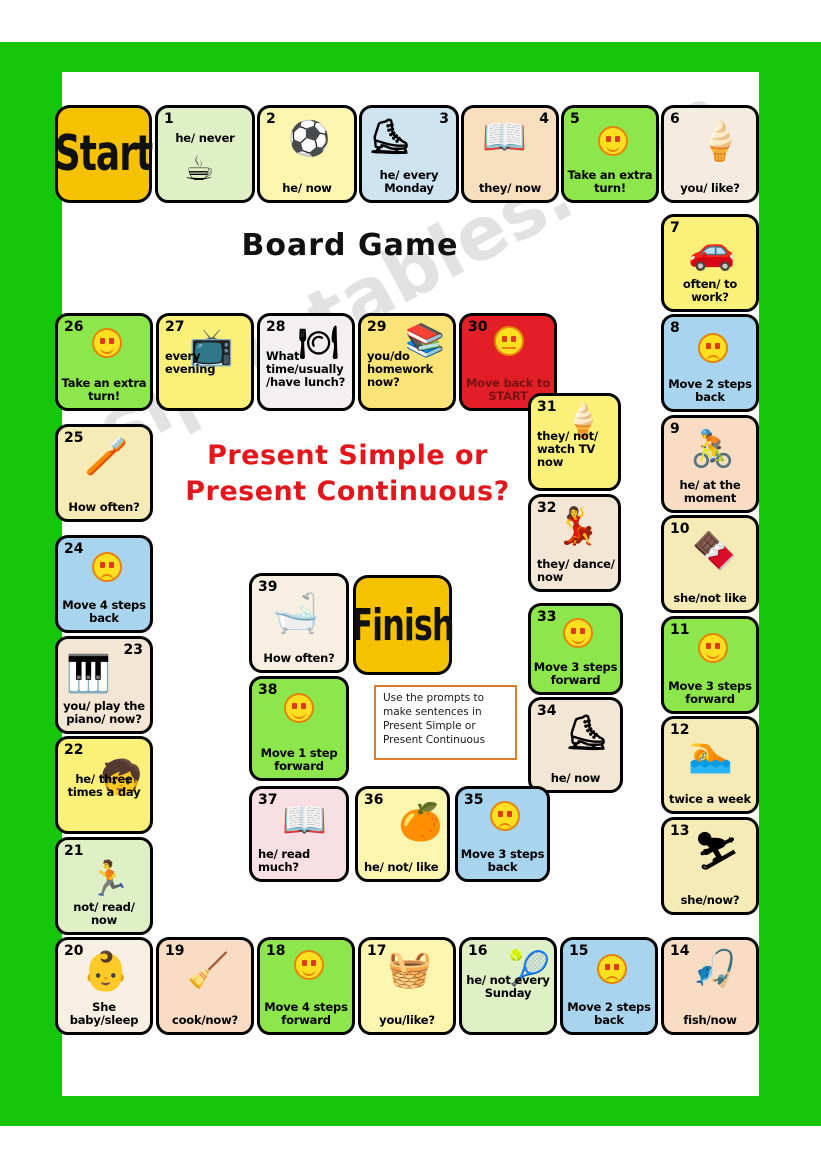 The image size is (821, 1169). I want to click on cell-number: 37, so click(268, 800).